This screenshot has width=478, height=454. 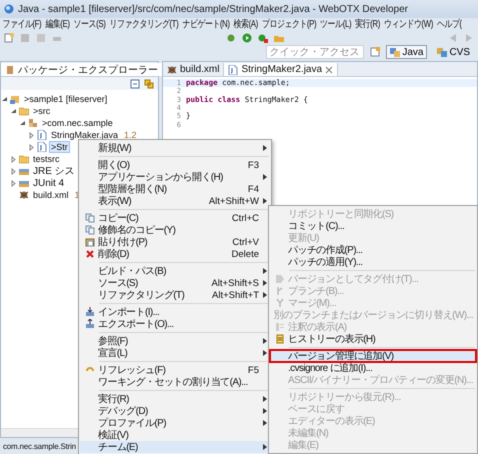 I want to click on status-text: com.nec.sample.Strin, so click(x=39, y=446).